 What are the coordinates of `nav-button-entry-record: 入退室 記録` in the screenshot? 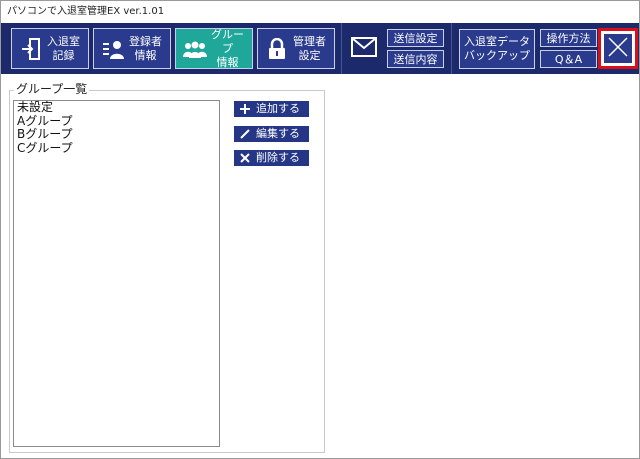 It's located at (50, 48).